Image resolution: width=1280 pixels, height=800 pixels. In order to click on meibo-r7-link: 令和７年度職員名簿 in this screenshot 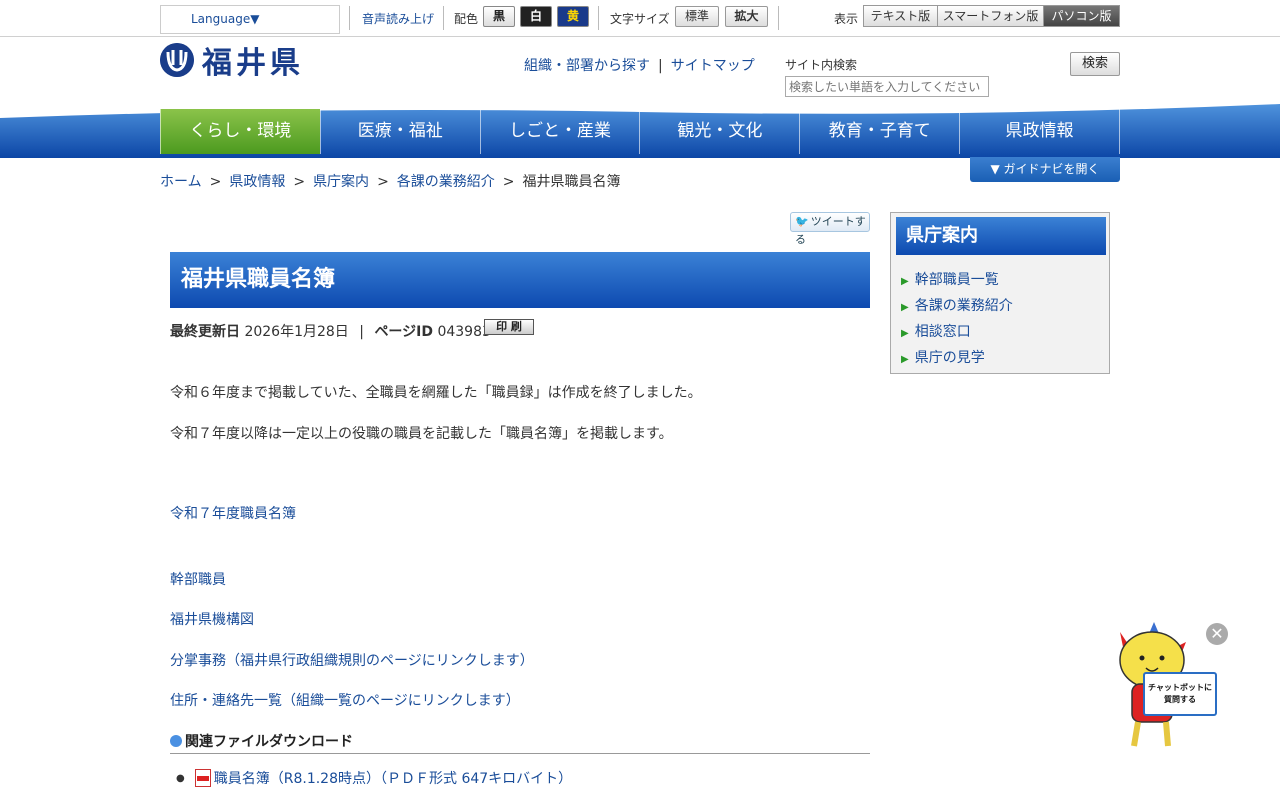, I will do `click(233, 513)`.